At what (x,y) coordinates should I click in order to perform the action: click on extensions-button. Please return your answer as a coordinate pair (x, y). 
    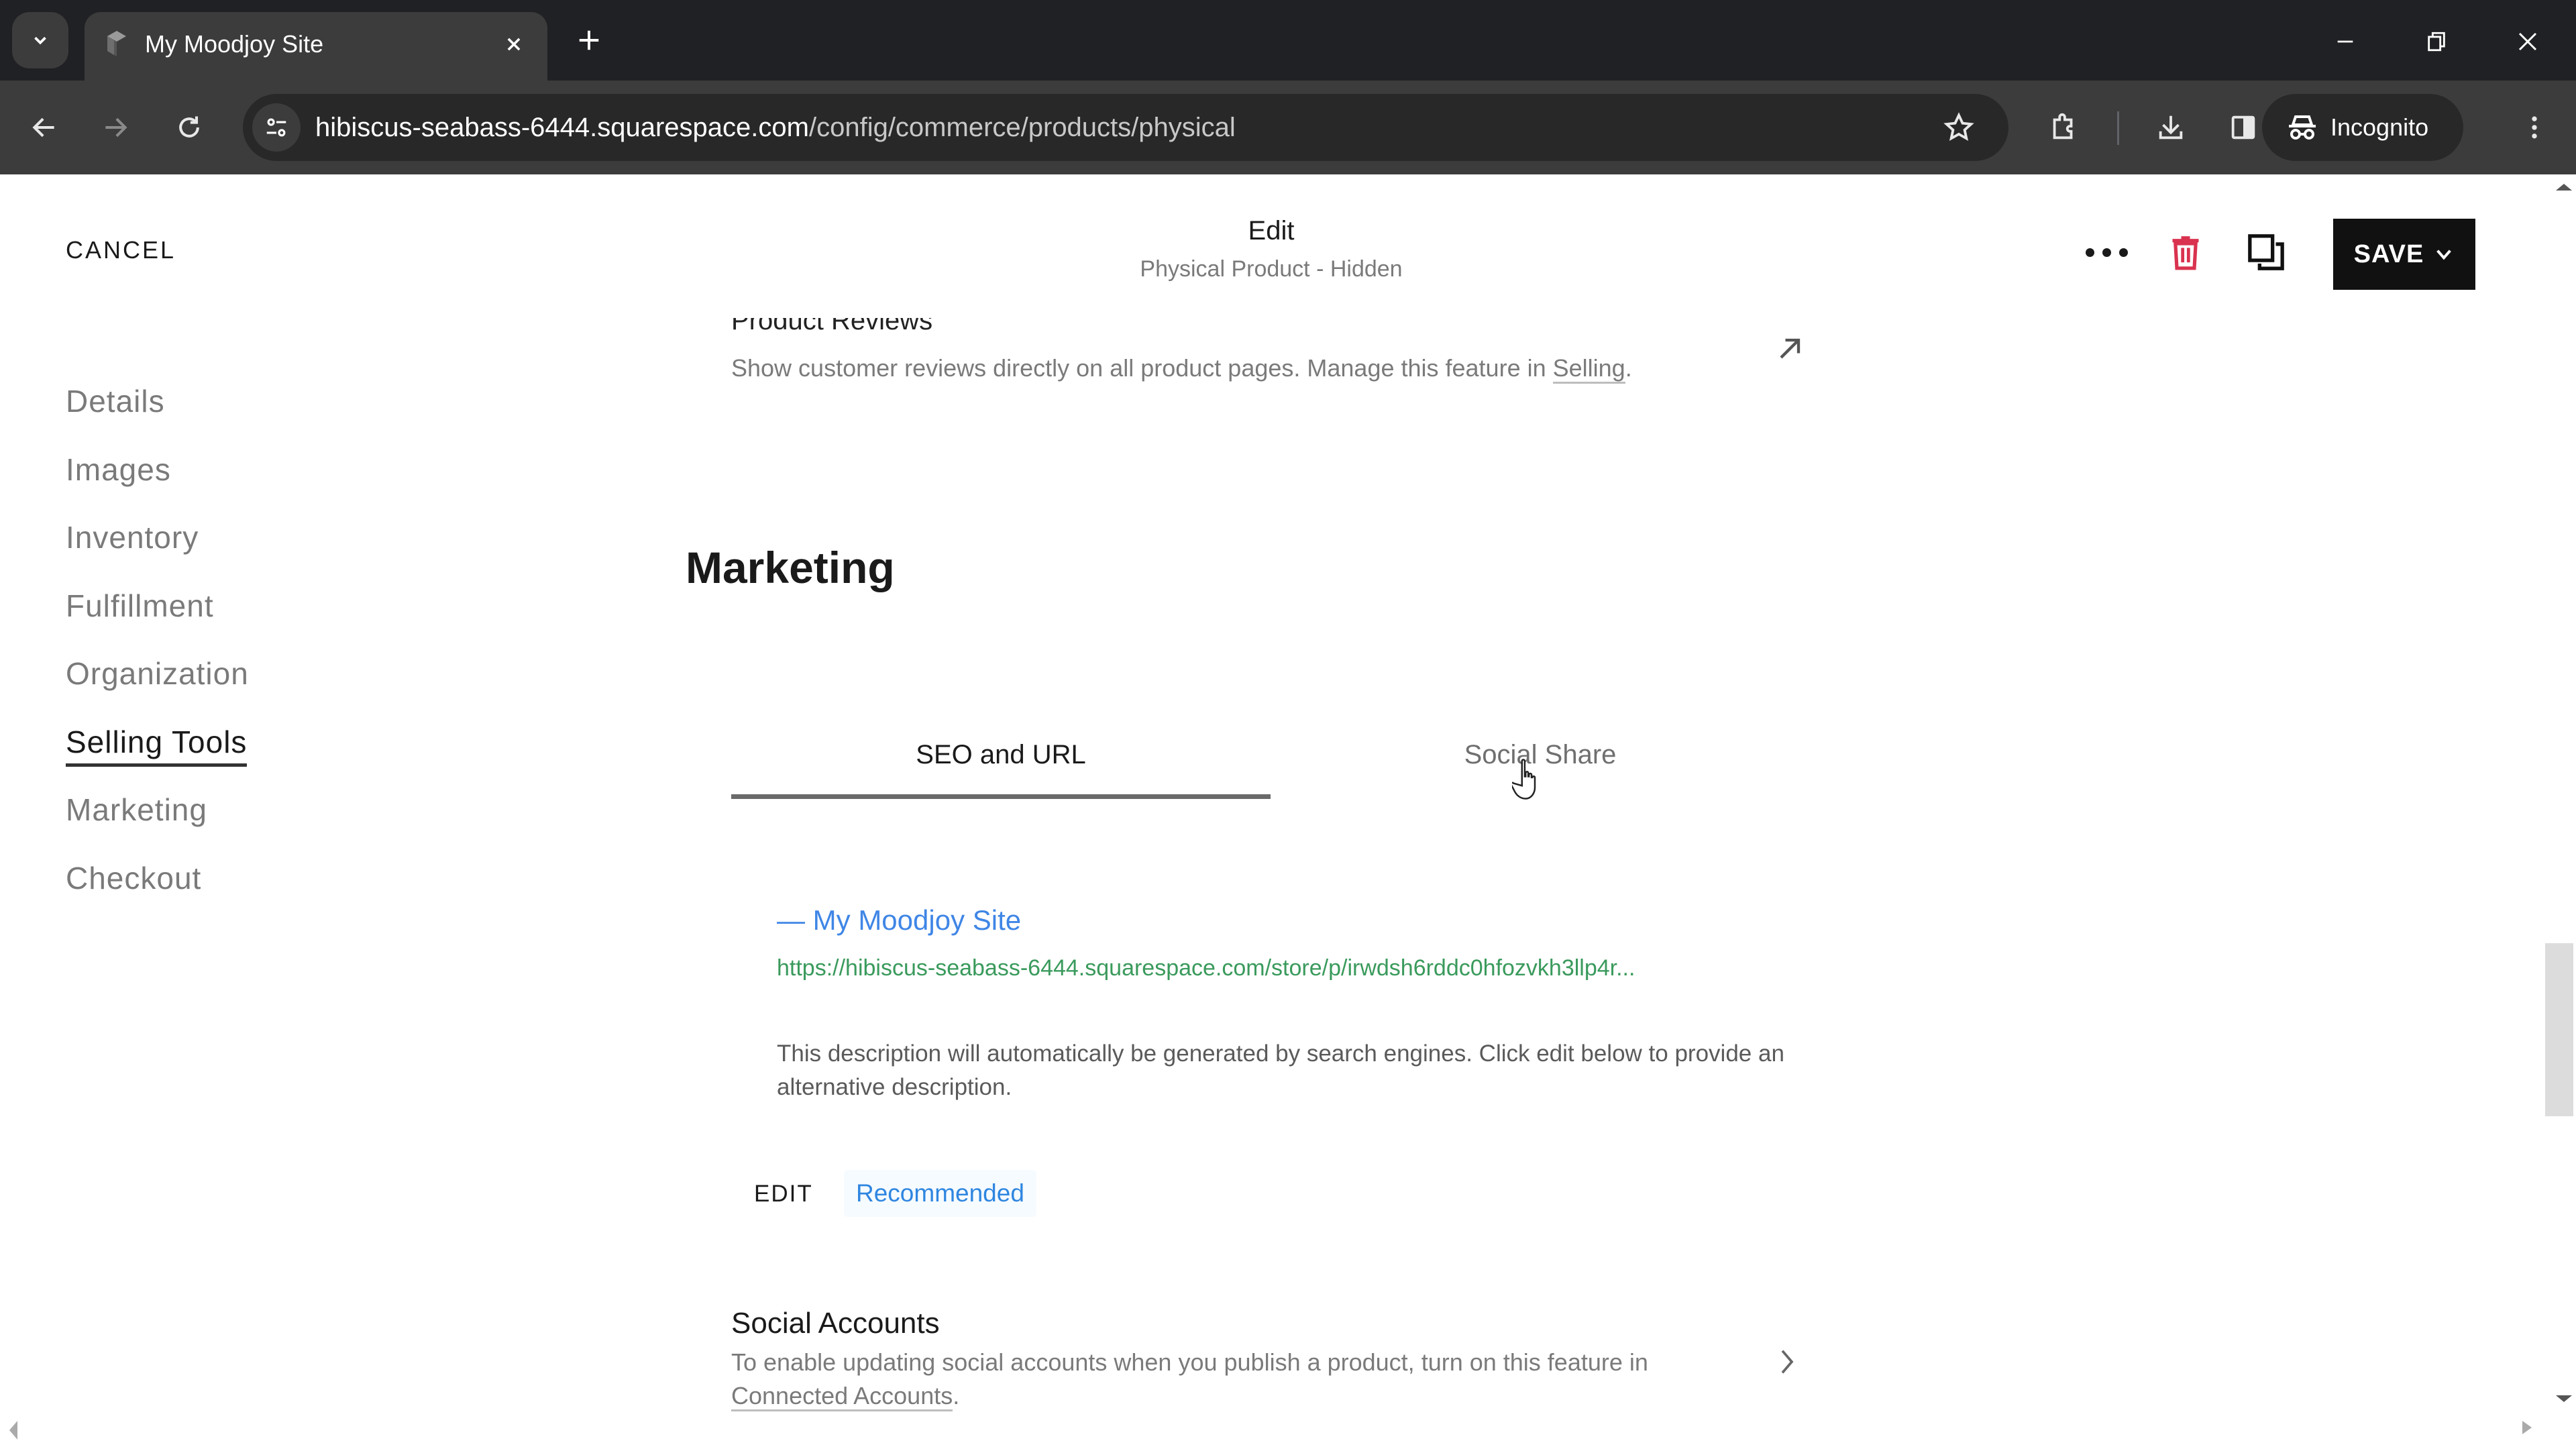
    Looking at the image, I should click on (2063, 127).